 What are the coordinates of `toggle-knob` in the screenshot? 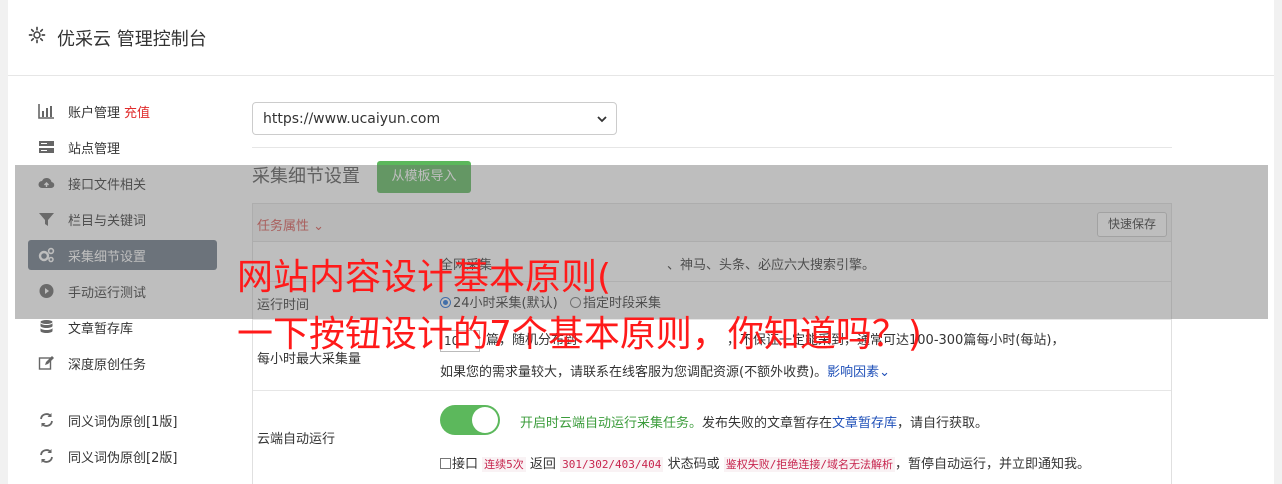 It's located at (485, 420).